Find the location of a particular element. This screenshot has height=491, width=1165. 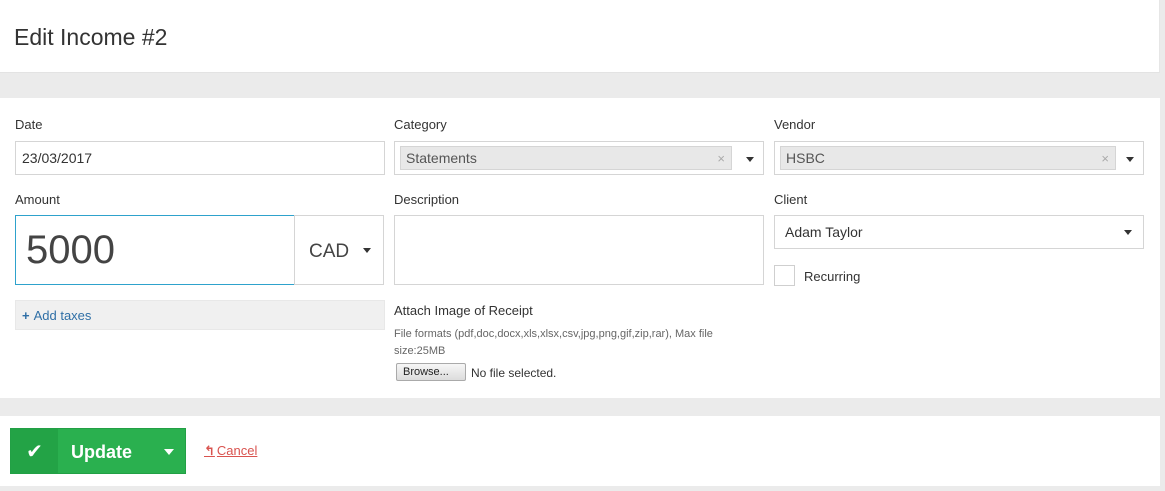

currency-select: CAD is located at coordinates (339, 250).